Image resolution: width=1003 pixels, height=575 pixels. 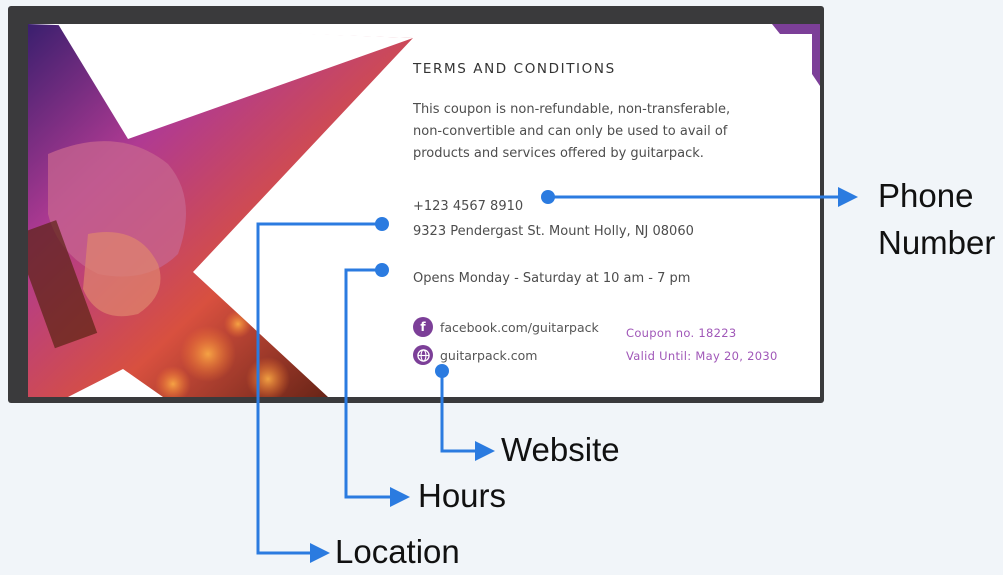 I want to click on hours-connector, so click(x=368, y=383).